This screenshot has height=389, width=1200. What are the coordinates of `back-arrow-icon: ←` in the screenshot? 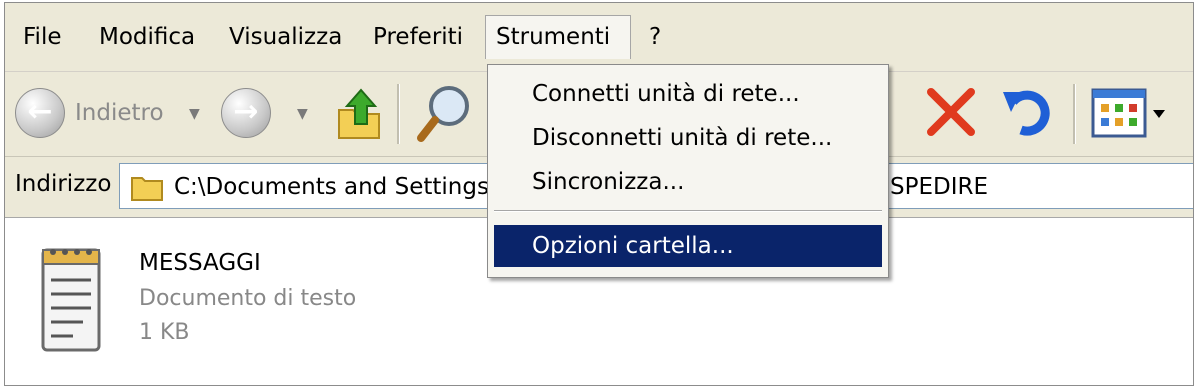 It's located at (40, 111).